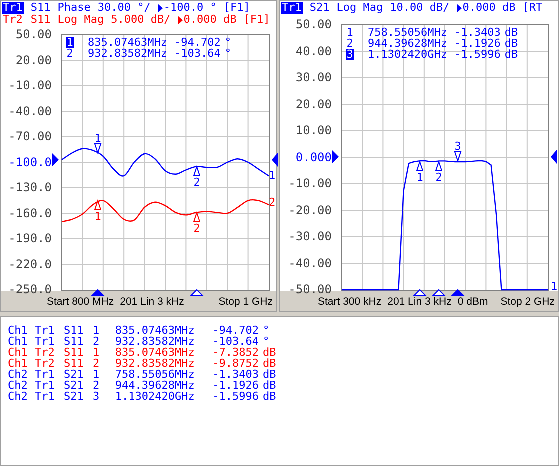 The width and height of the screenshot is (559, 466). Describe the element at coordinates (477, 43) in the screenshot. I see `marker-value: -1.1926` at that location.